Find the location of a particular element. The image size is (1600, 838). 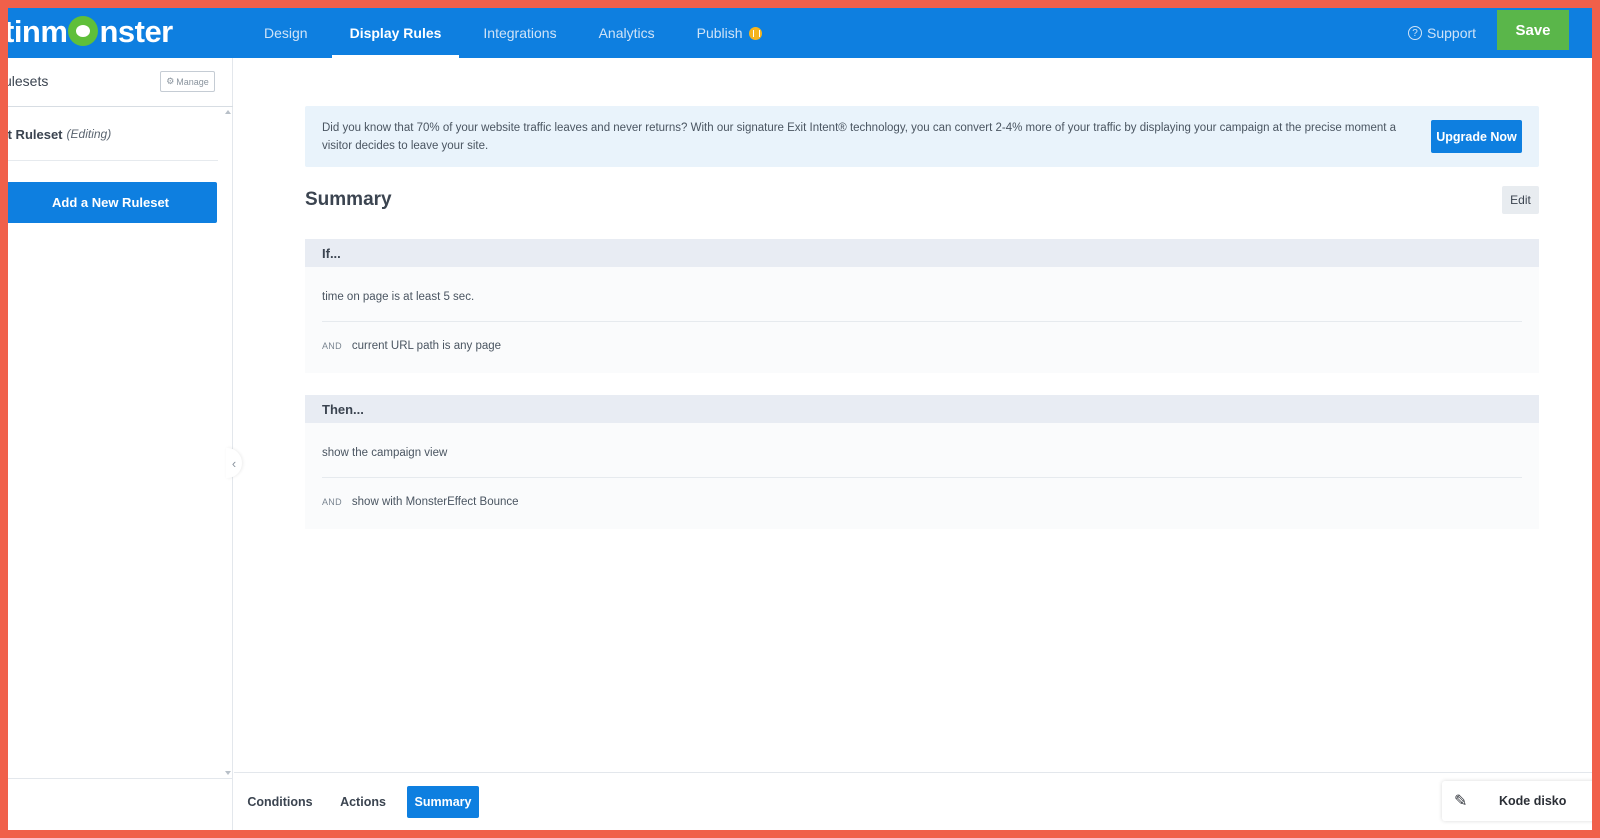

ruleset-item: lt Ruleset (Editing) is located at coordinates (113, 134).